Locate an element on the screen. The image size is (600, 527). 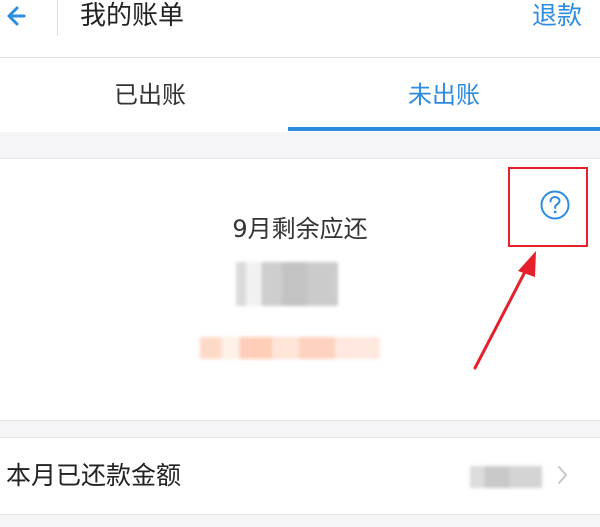
due-info-obscured is located at coordinates (290, 348).